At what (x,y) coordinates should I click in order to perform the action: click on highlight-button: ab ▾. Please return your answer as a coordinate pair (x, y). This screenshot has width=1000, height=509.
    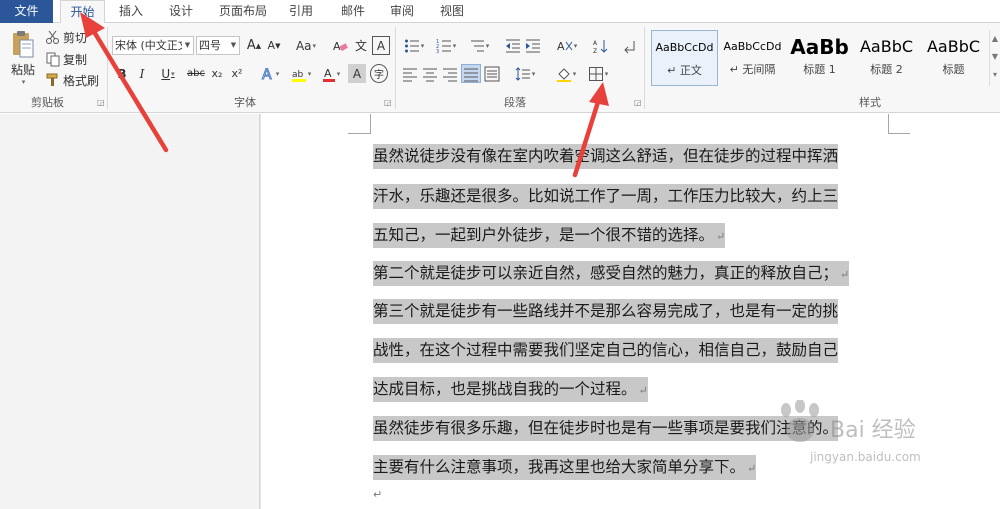
    Looking at the image, I should click on (301, 73).